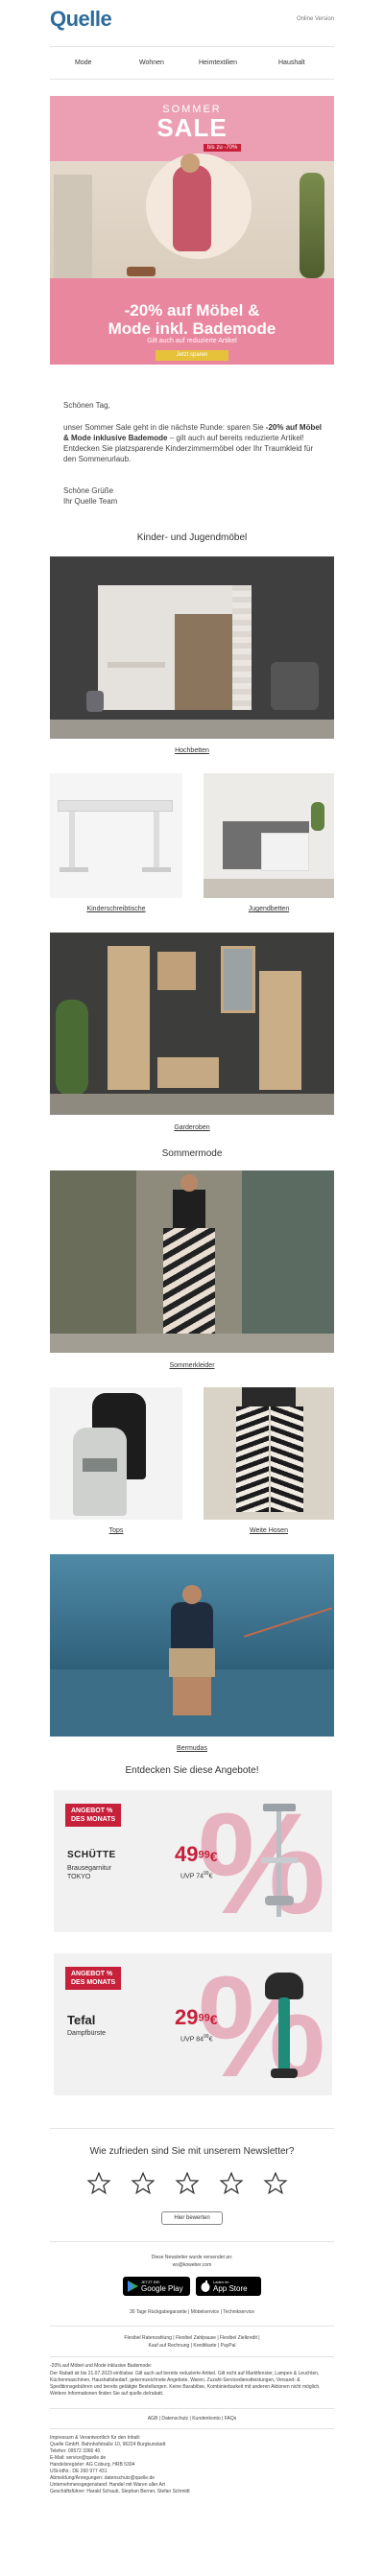  I want to click on jugendbetten-image, so click(269, 835).